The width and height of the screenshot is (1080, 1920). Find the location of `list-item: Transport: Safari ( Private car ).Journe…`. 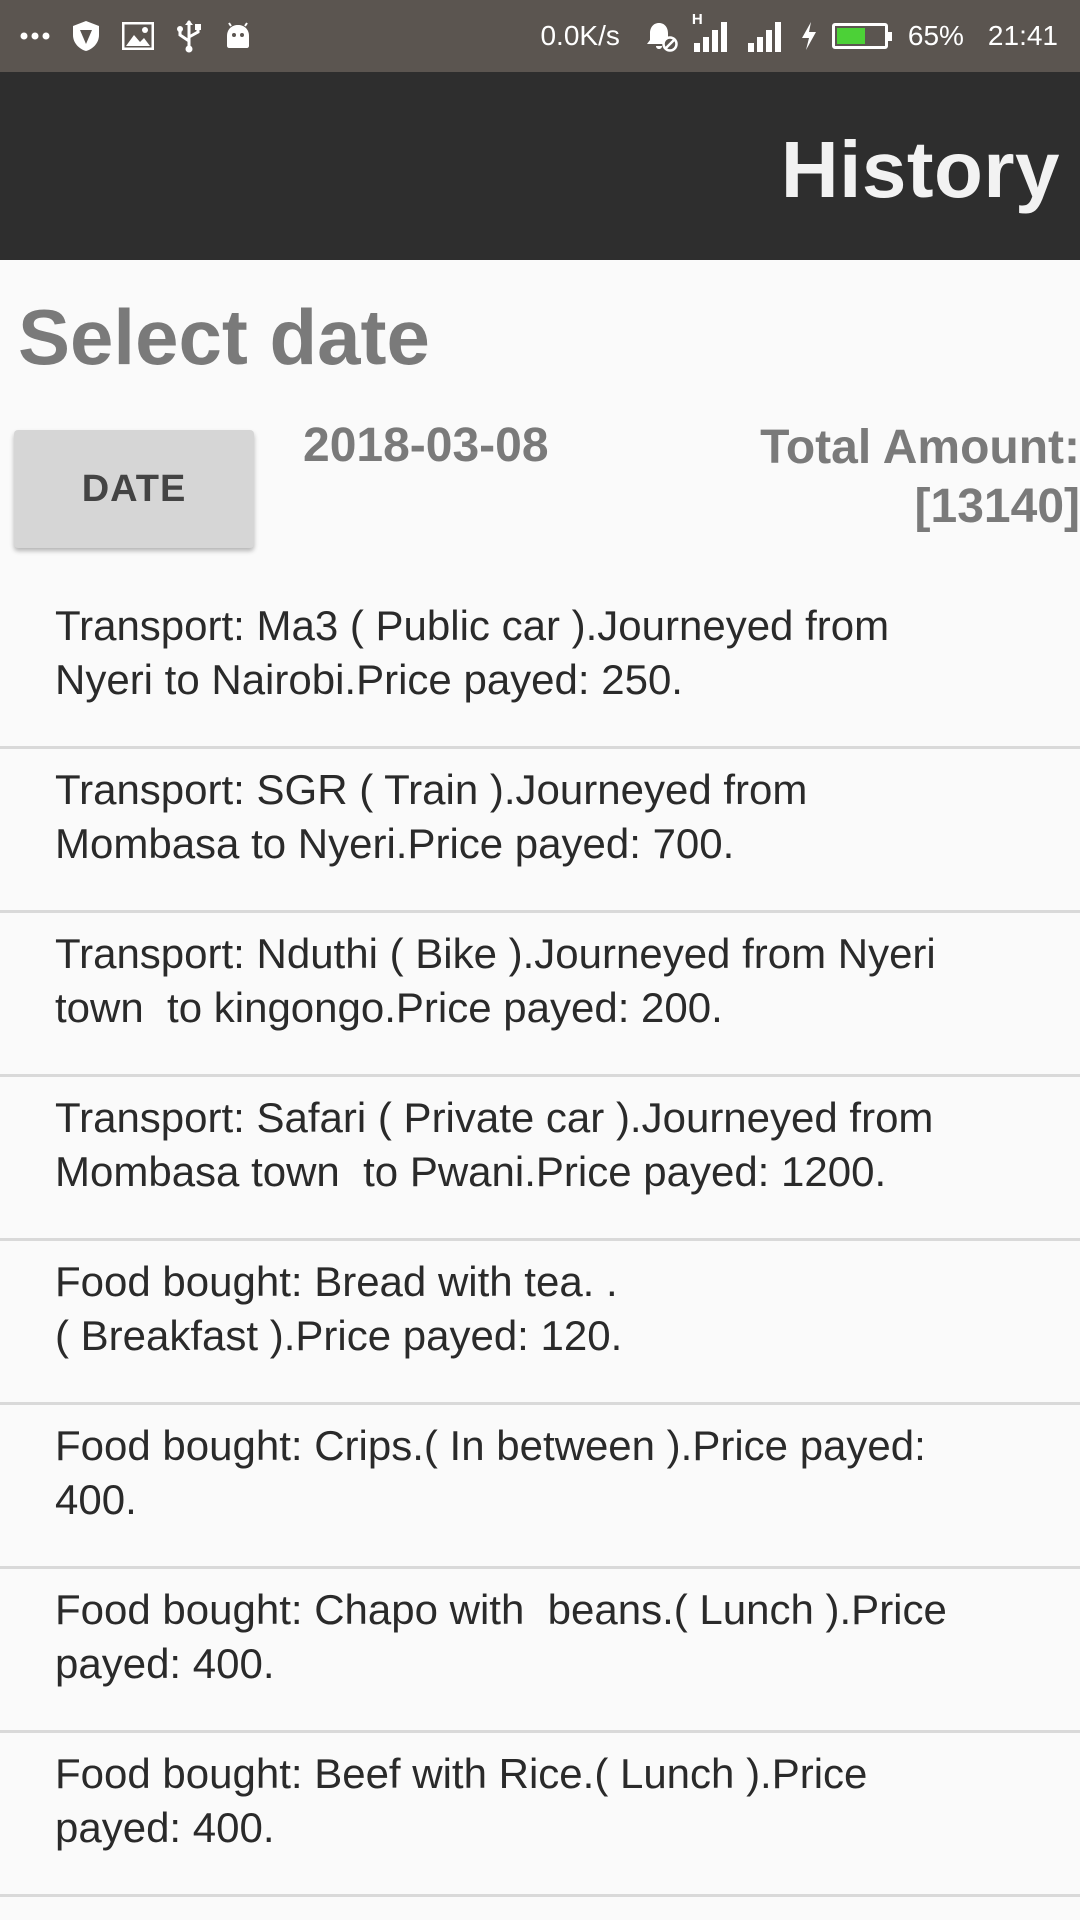

list-item: Transport: Safari ( Private car ).Journe… is located at coordinates (540, 1159).